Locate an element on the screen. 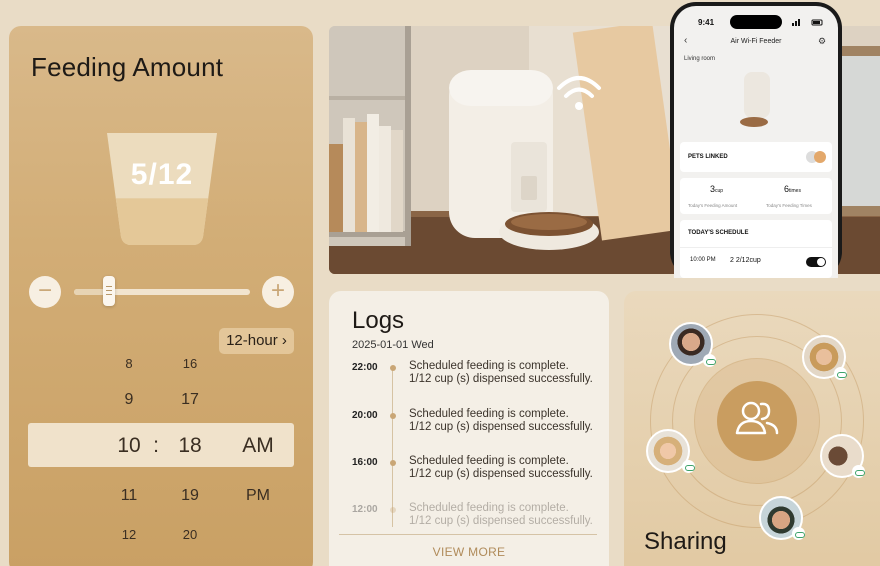 The height and width of the screenshot is (566, 880). portion-value: 5/12 is located at coordinates (162, 174).